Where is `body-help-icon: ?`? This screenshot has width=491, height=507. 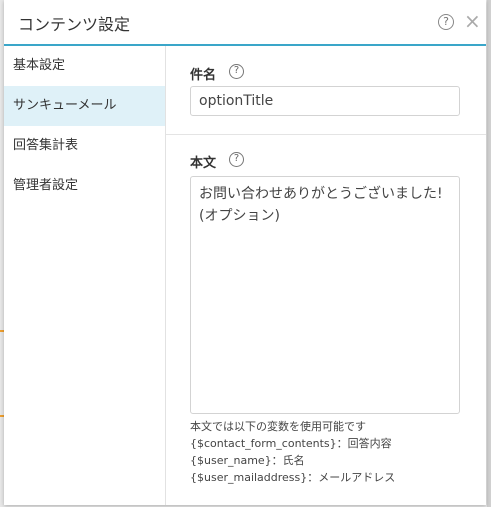
body-help-icon: ? is located at coordinates (236, 159).